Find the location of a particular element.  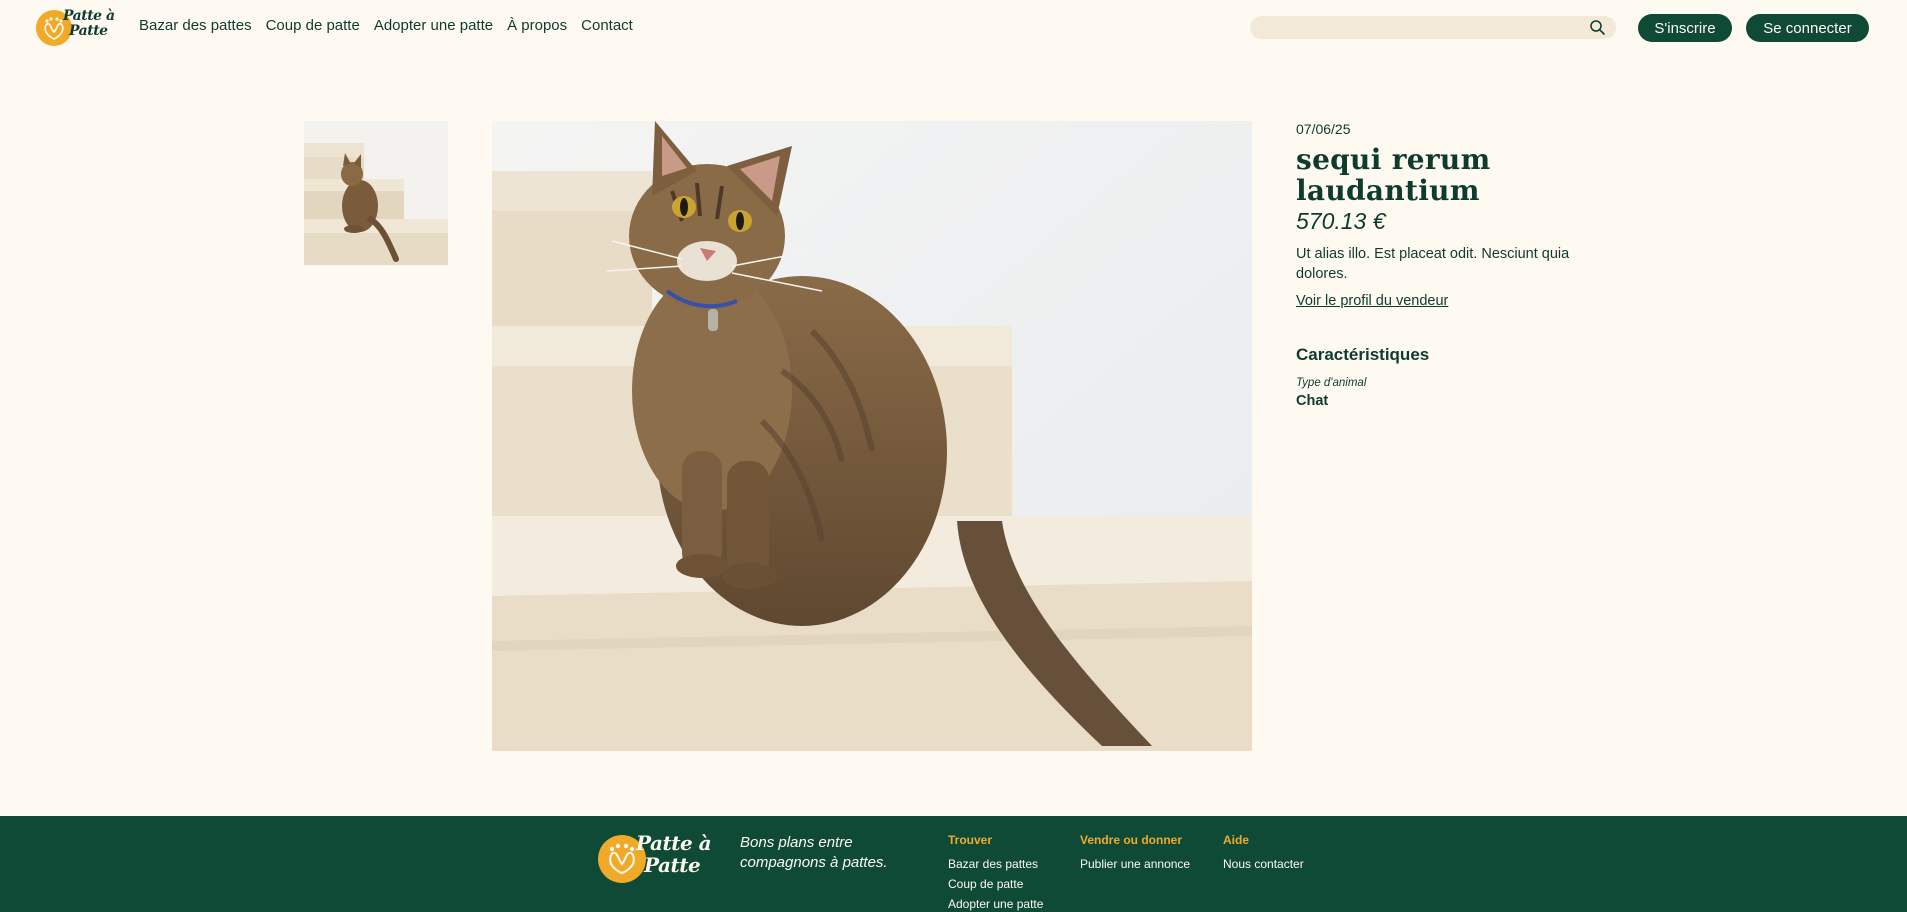

nav-link-bazar: Bazar des pattes is located at coordinates (195, 25).